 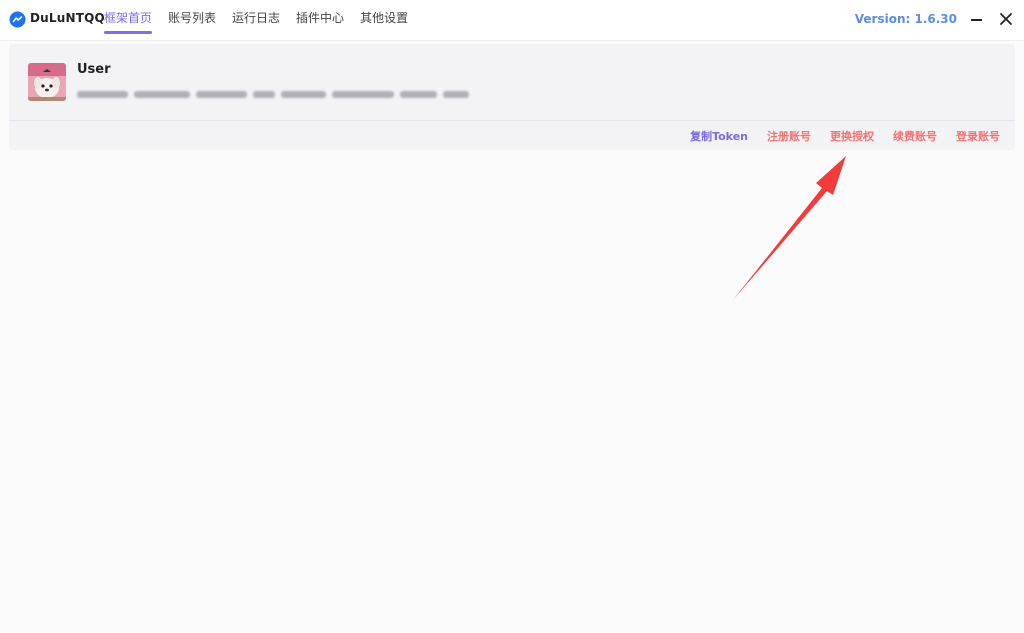 I want to click on tab-other-settings: 其他设置, so click(x=384, y=23).